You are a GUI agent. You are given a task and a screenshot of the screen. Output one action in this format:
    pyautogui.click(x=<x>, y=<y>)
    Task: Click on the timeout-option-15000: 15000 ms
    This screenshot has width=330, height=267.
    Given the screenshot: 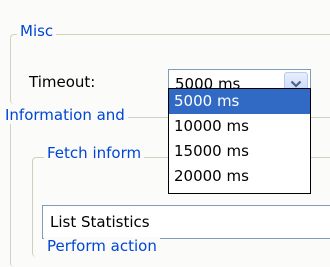 What is the action you would take?
    pyautogui.click(x=239, y=151)
    